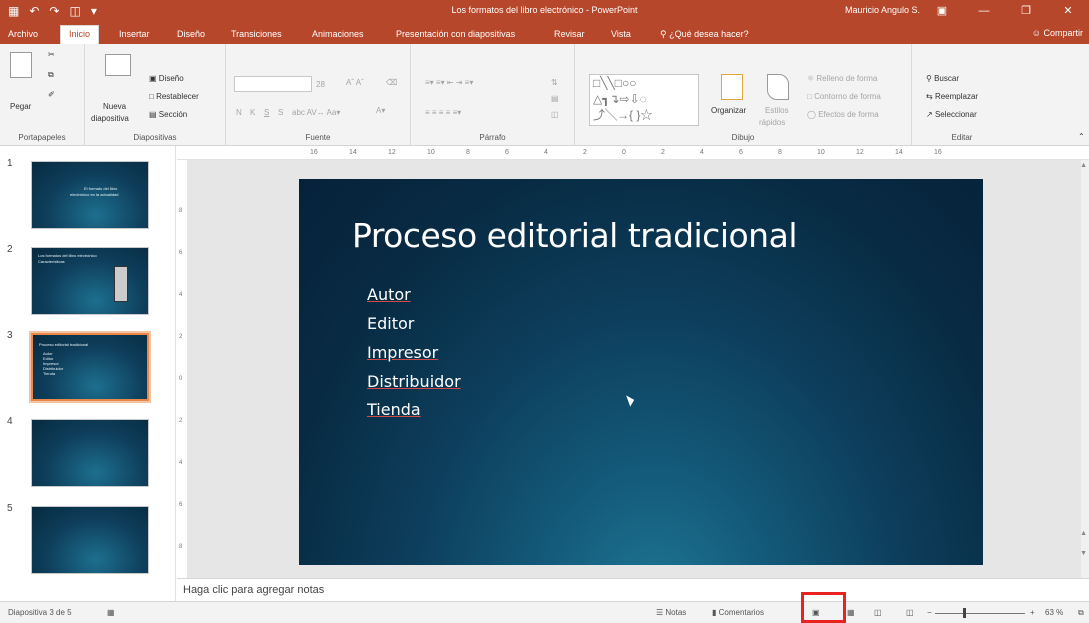 This screenshot has width=1089, height=623. Describe the element at coordinates (1083, 533) in the screenshot. I see `prev-slide-icon: ▲` at that location.